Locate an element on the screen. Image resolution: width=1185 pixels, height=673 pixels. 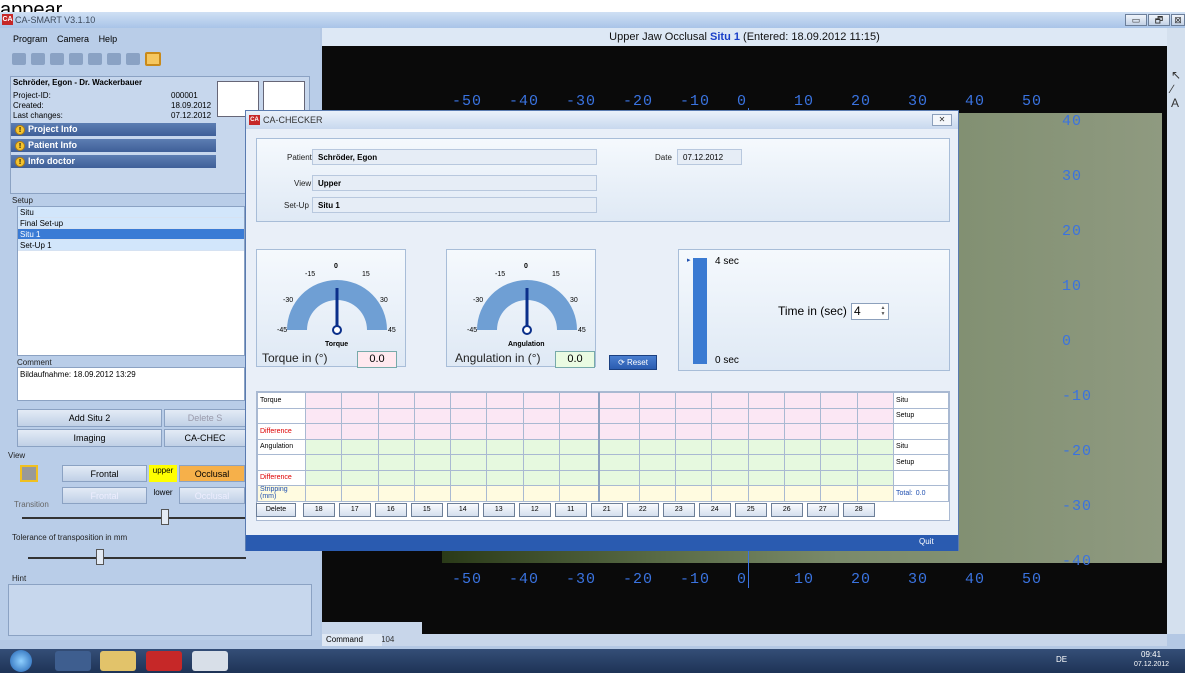
pointer-icon: ↖ is located at coordinates (1176, 75).